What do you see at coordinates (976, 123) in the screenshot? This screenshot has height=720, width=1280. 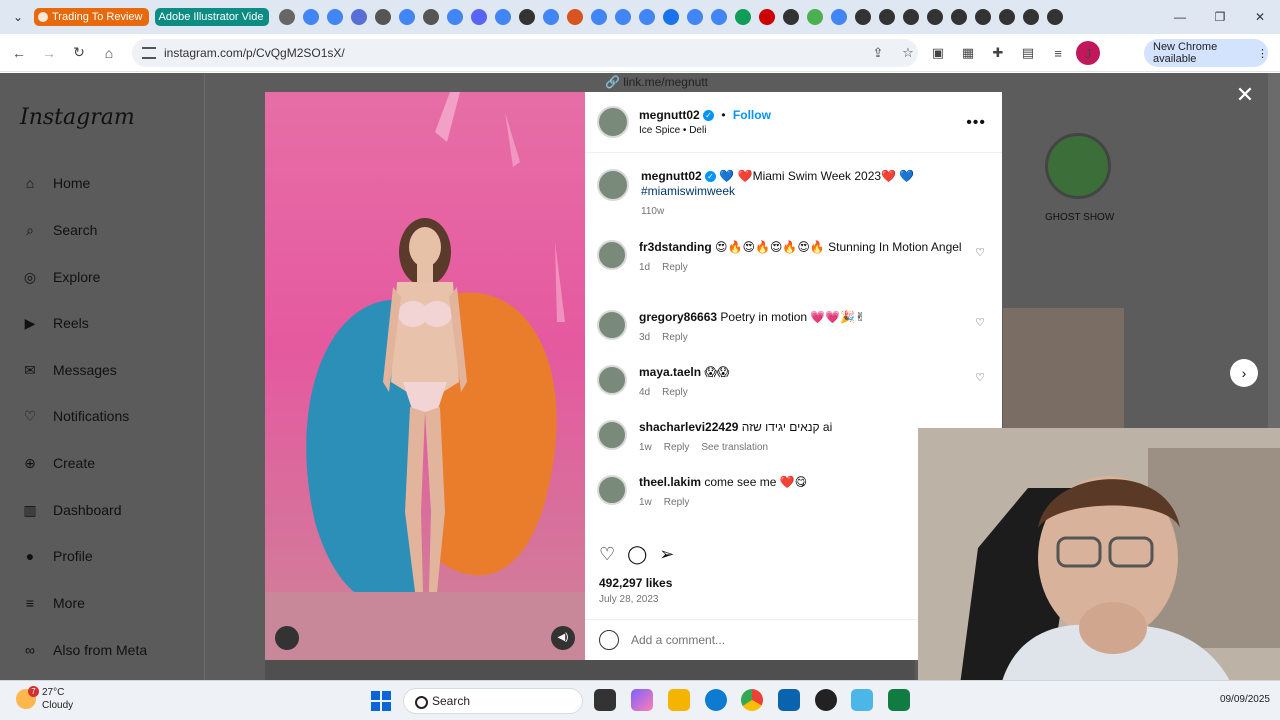 I see `more-options-icon: •••` at bounding box center [976, 123].